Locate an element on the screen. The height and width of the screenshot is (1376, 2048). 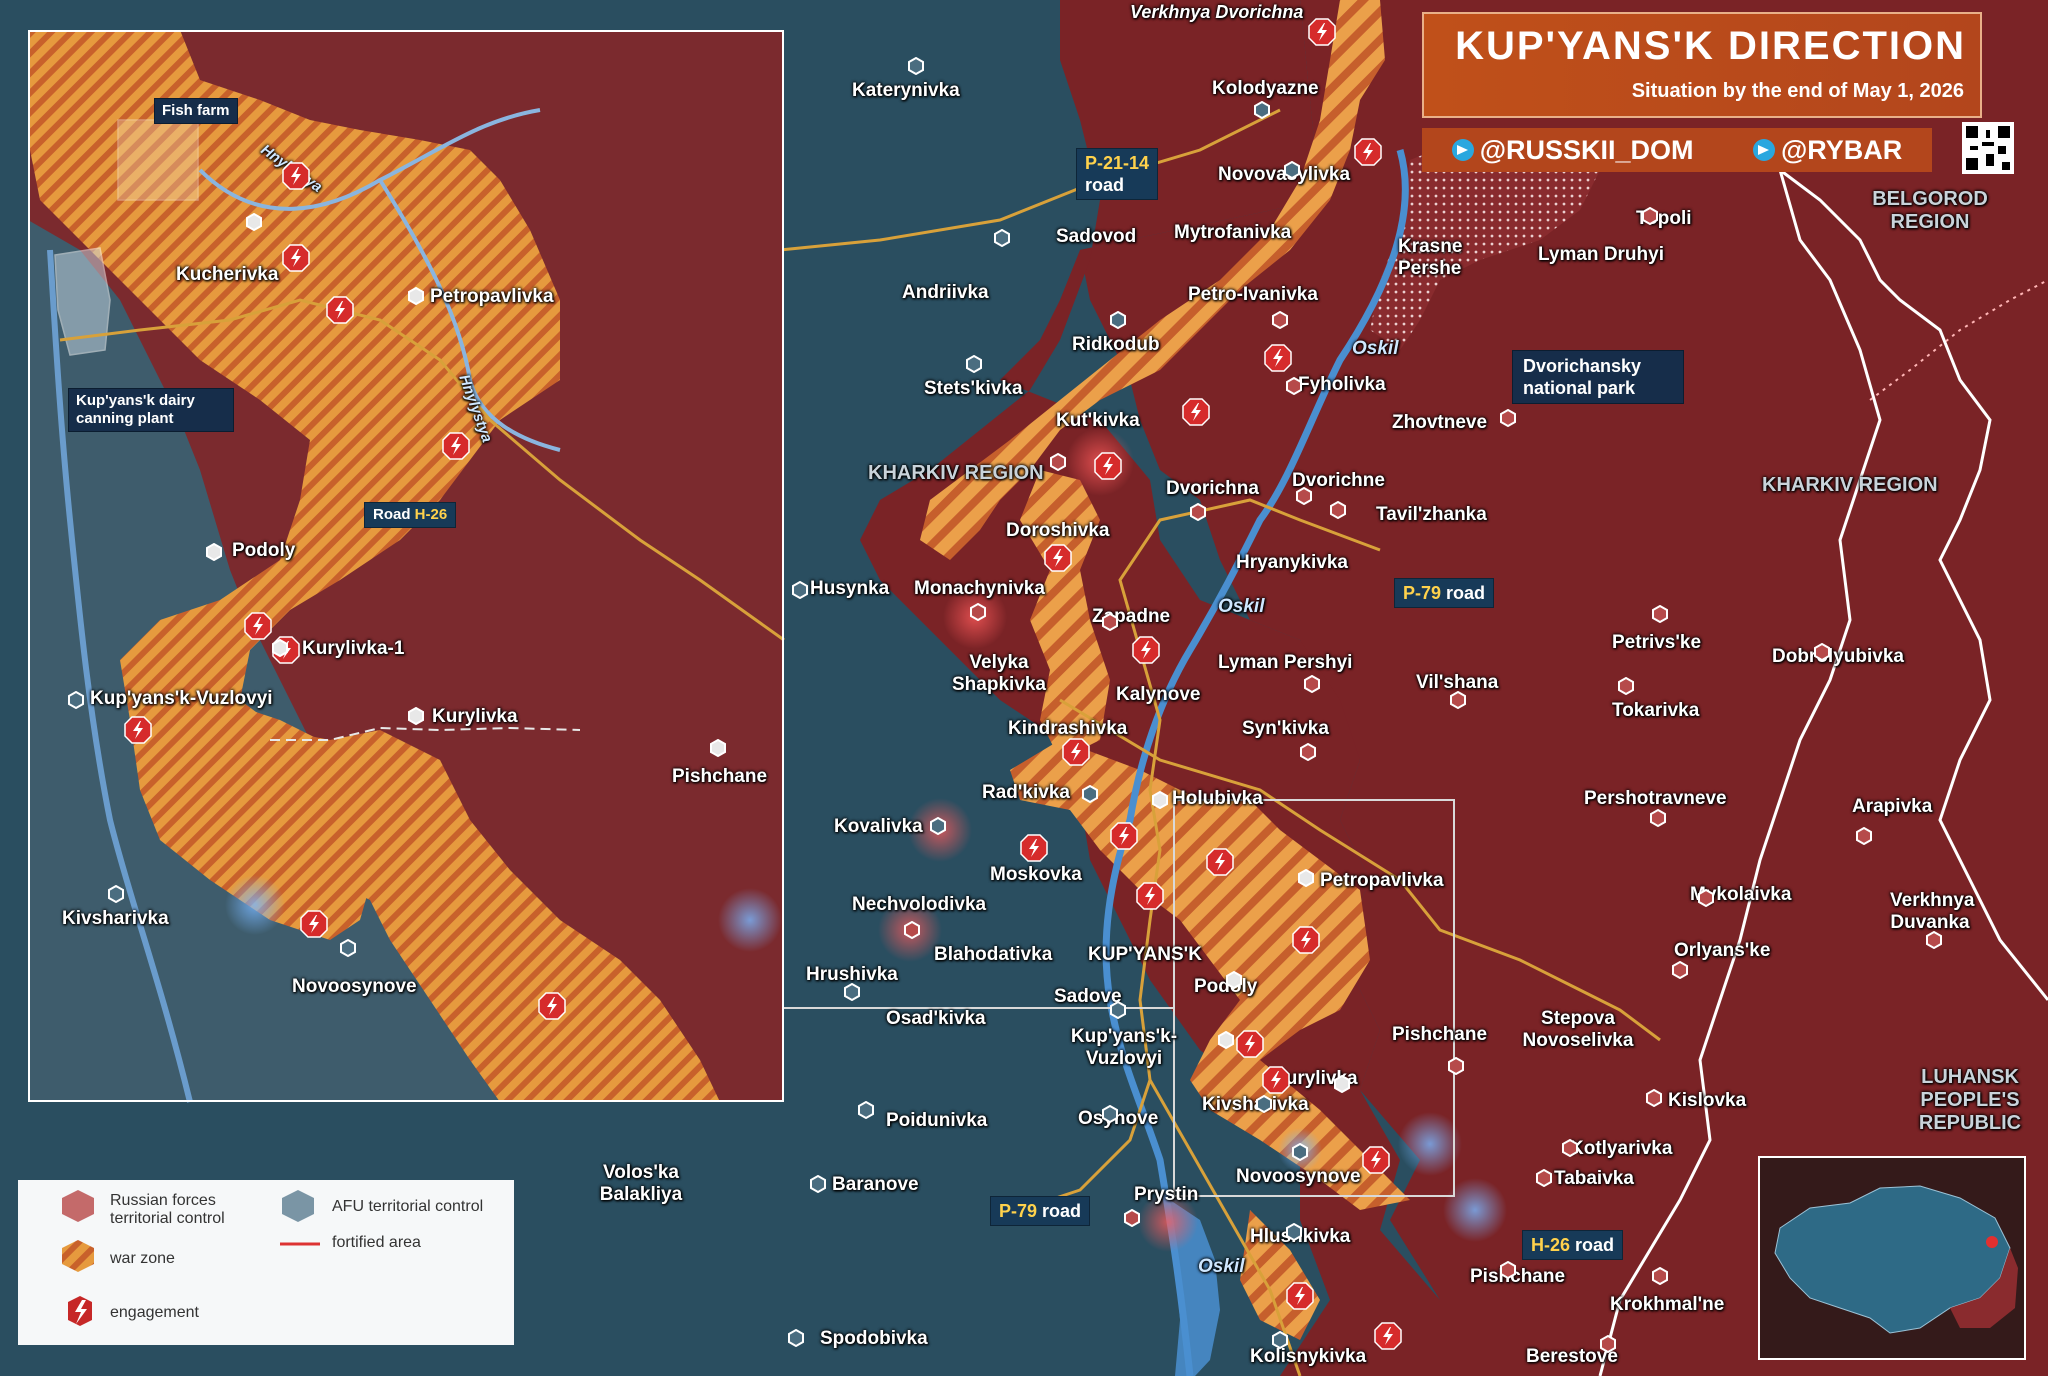
callout-fish-farm: Fish farm is located at coordinates (196, 111).